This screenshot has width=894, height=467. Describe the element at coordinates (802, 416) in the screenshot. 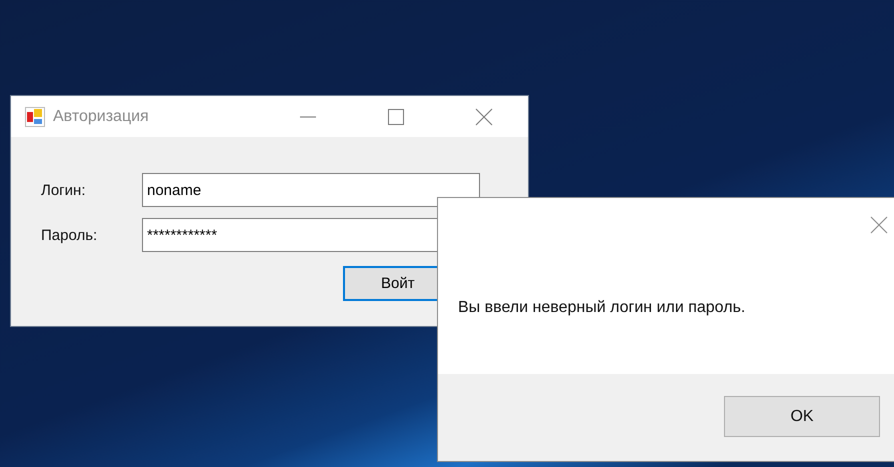

I see `ok-button: OK` at that location.